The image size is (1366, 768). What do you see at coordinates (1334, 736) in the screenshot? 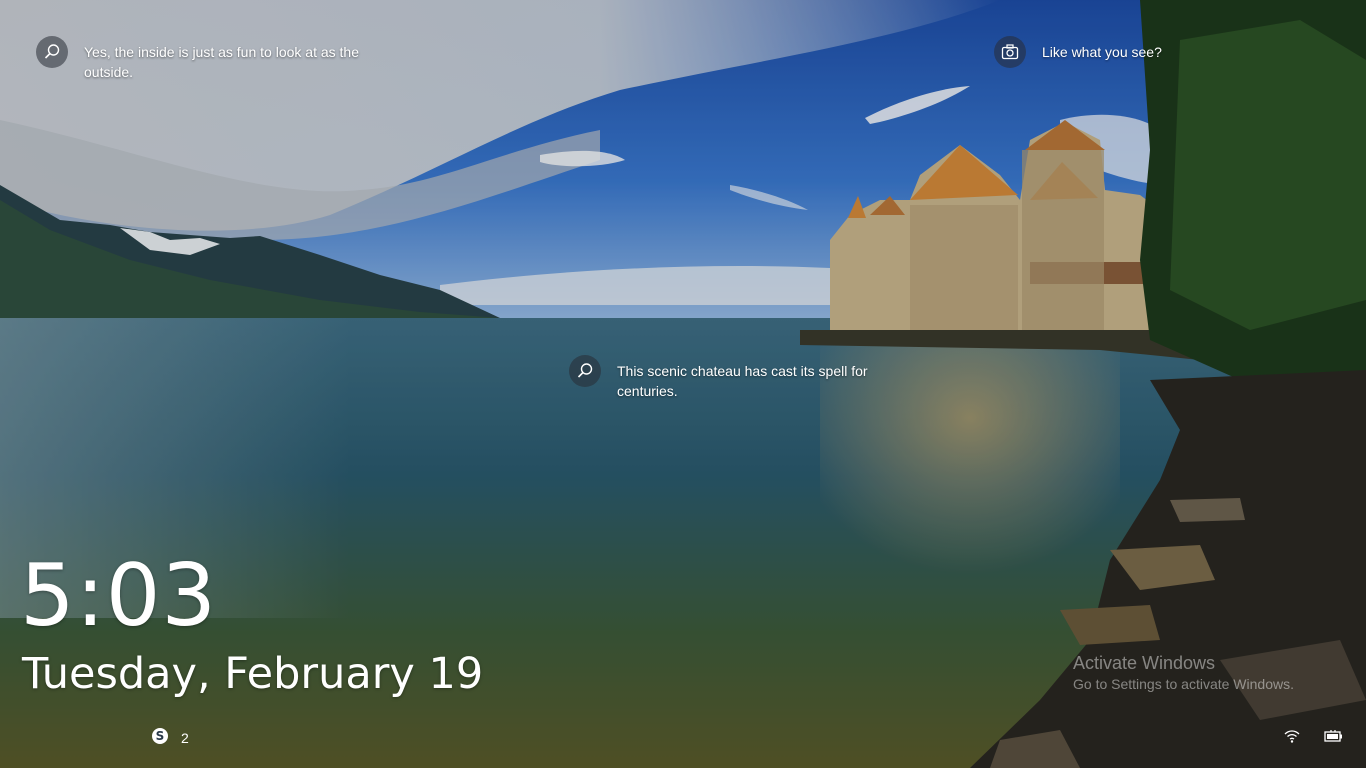
I see `battery-icon` at bounding box center [1334, 736].